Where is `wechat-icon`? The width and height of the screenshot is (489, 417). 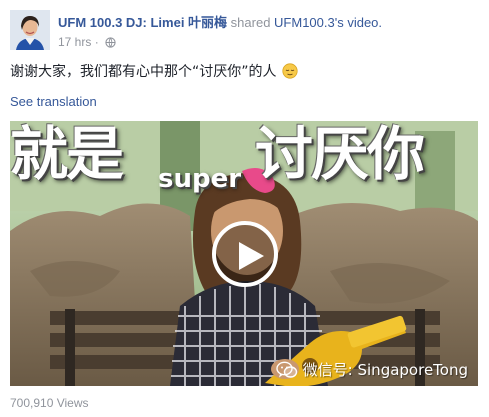
wechat-icon is located at coordinates (286, 369).